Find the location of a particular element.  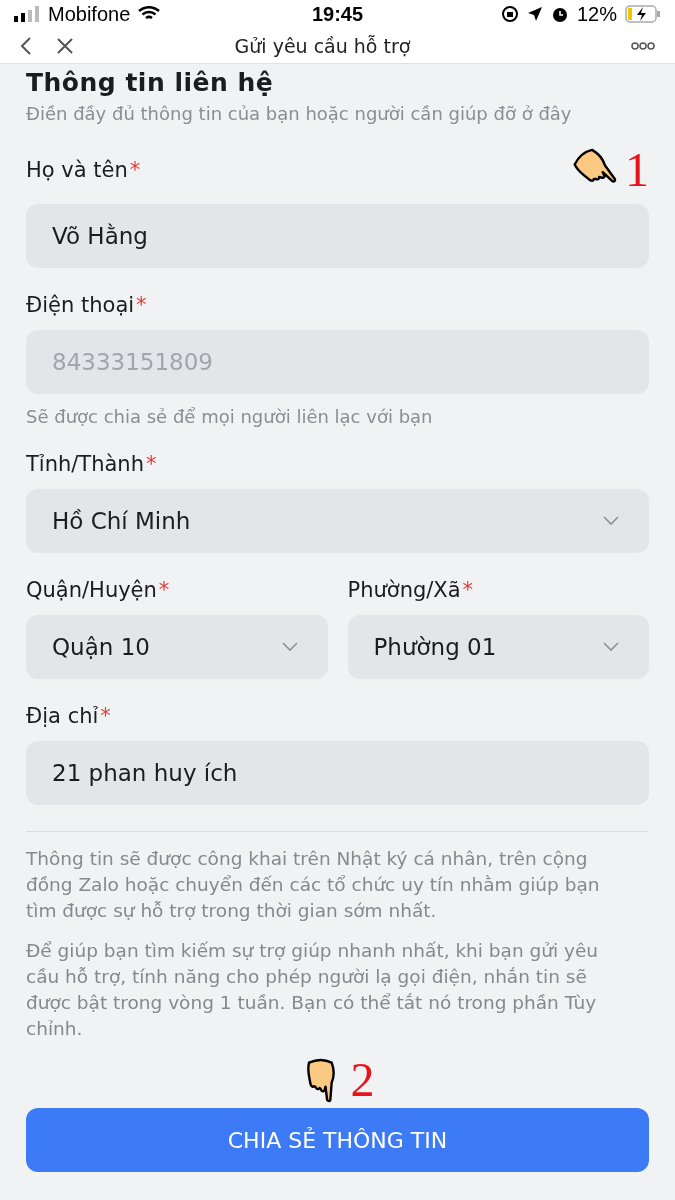

alarm-clock-icon is located at coordinates (559, 14).